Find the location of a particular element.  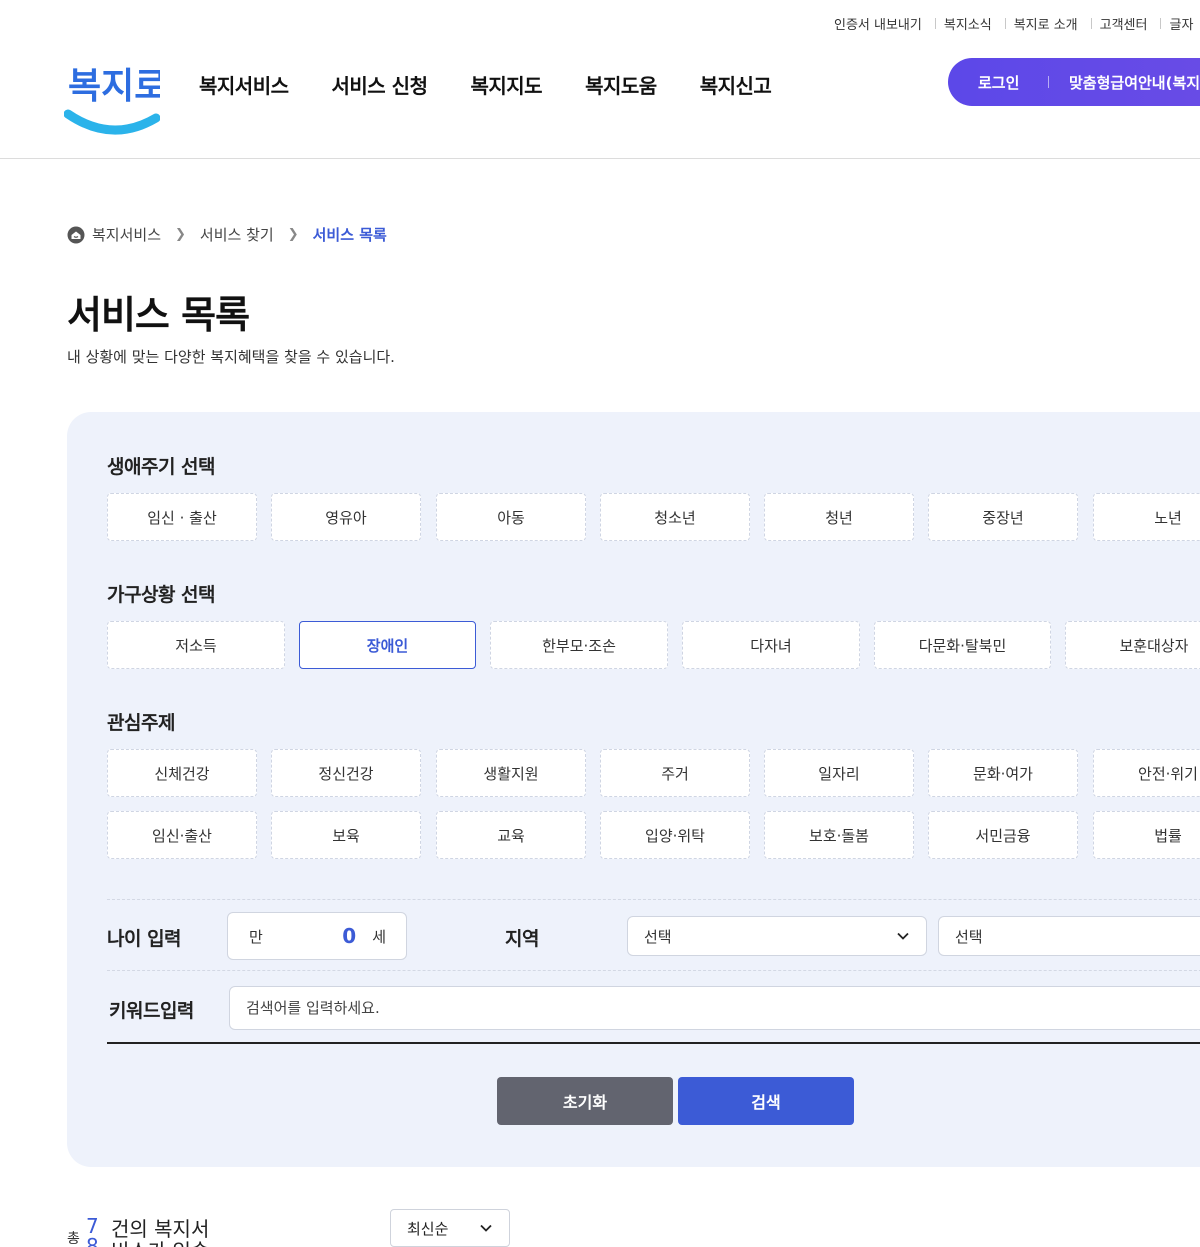

home-icon is located at coordinates (76, 235).